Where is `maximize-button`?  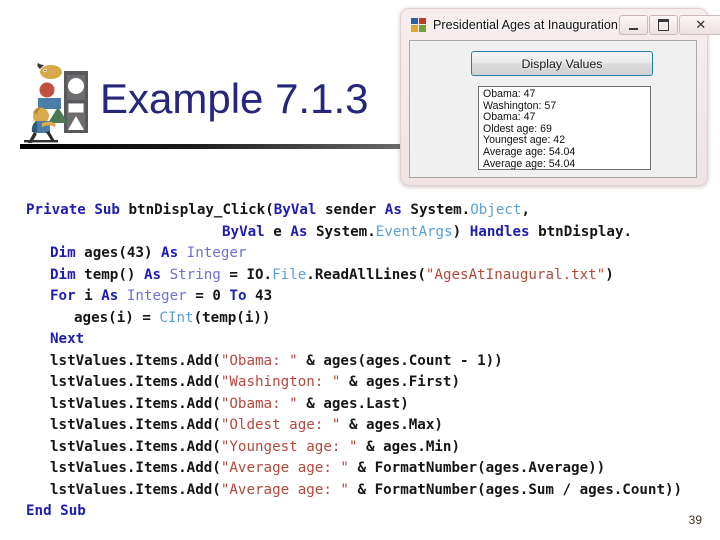
maximize-button is located at coordinates (663, 25).